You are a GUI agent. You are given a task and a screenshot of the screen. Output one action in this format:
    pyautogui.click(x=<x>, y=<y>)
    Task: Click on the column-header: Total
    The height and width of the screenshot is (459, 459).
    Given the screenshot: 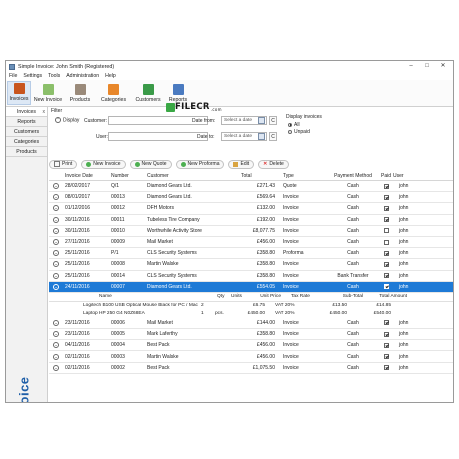 What is the action you would take?
    pyautogui.click(x=259, y=176)
    